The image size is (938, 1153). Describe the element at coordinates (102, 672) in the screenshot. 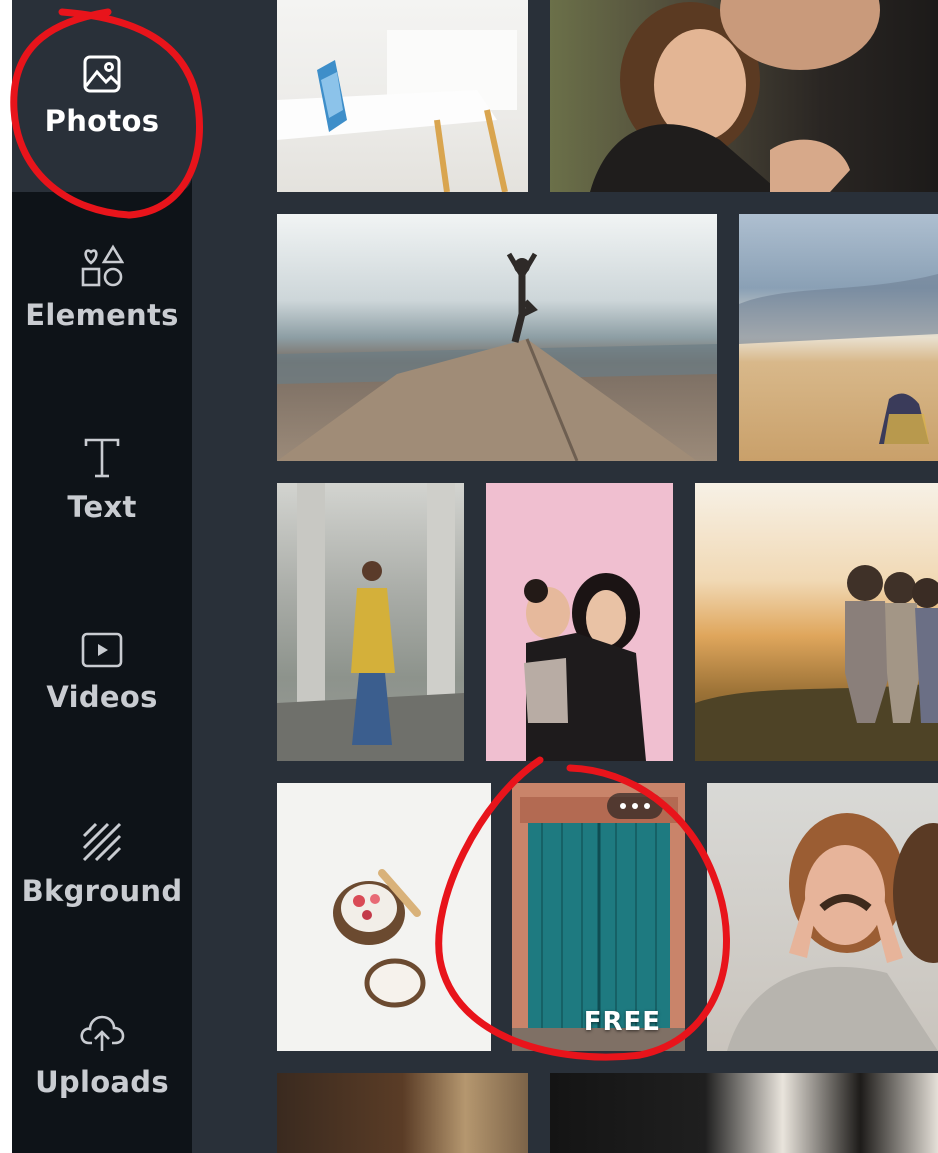

I see `sidebar-item-videos: Videos` at that location.